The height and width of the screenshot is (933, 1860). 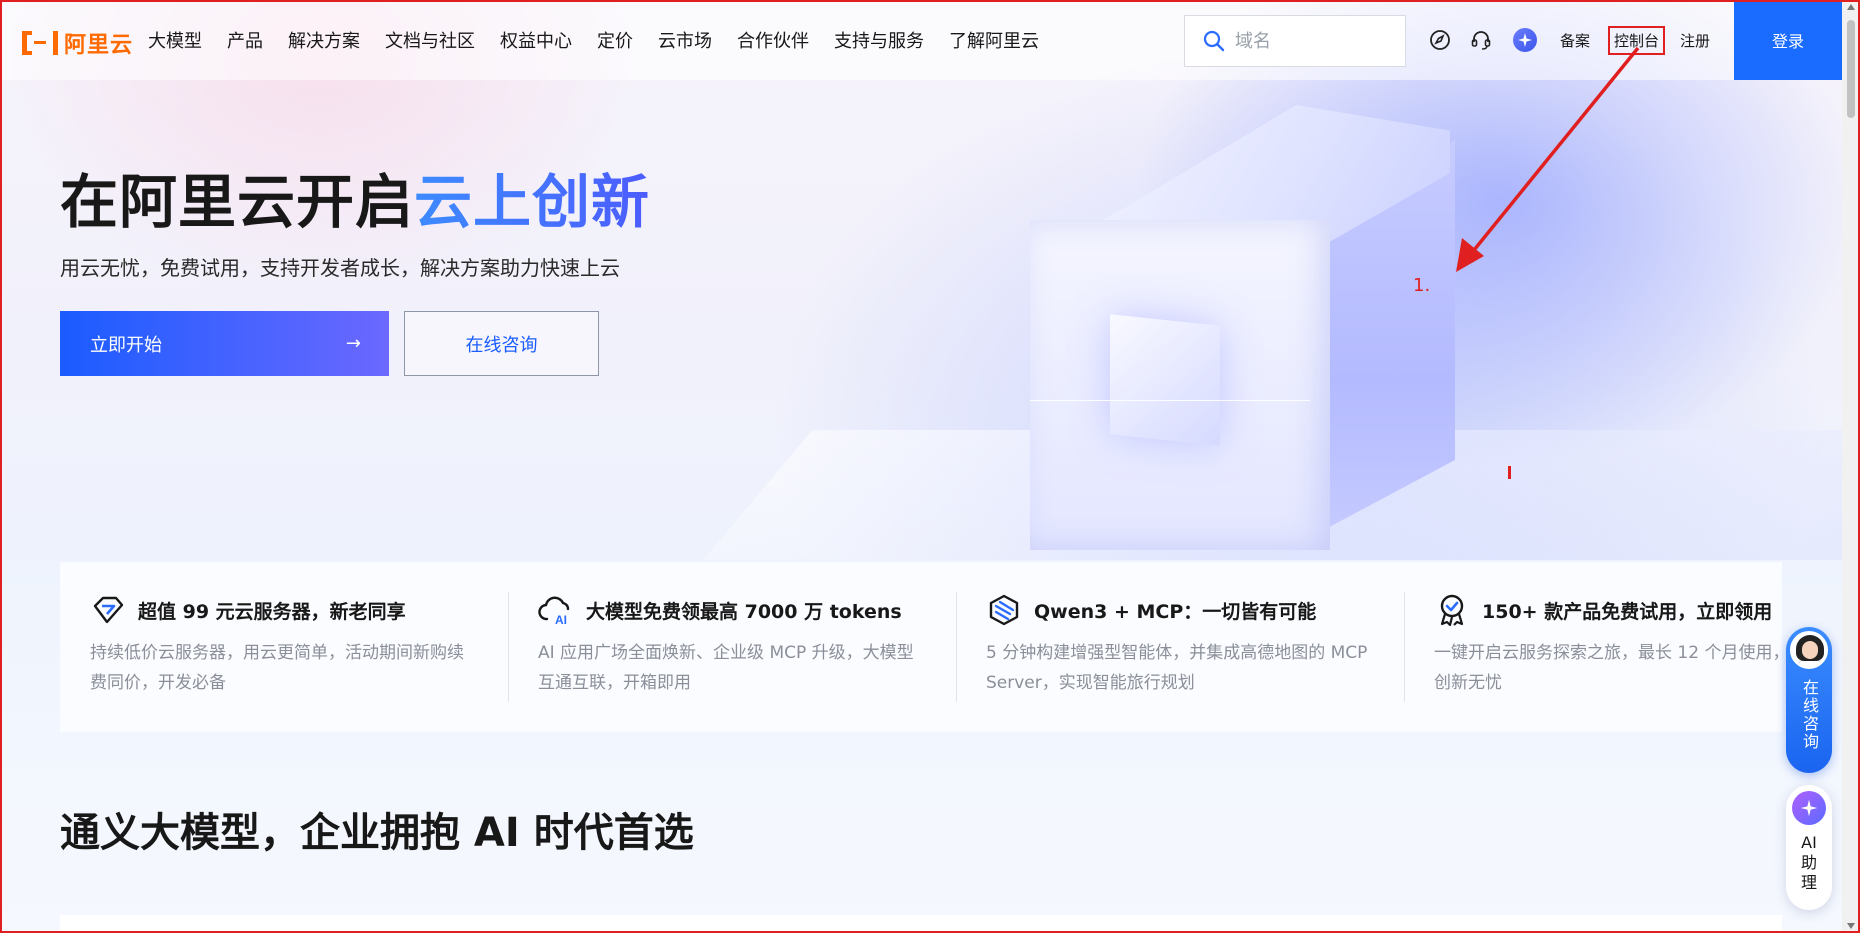 What do you see at coordinates (1214, 41) in the screenshot?
I see `search-icon` at bounding box center [1214, 41].